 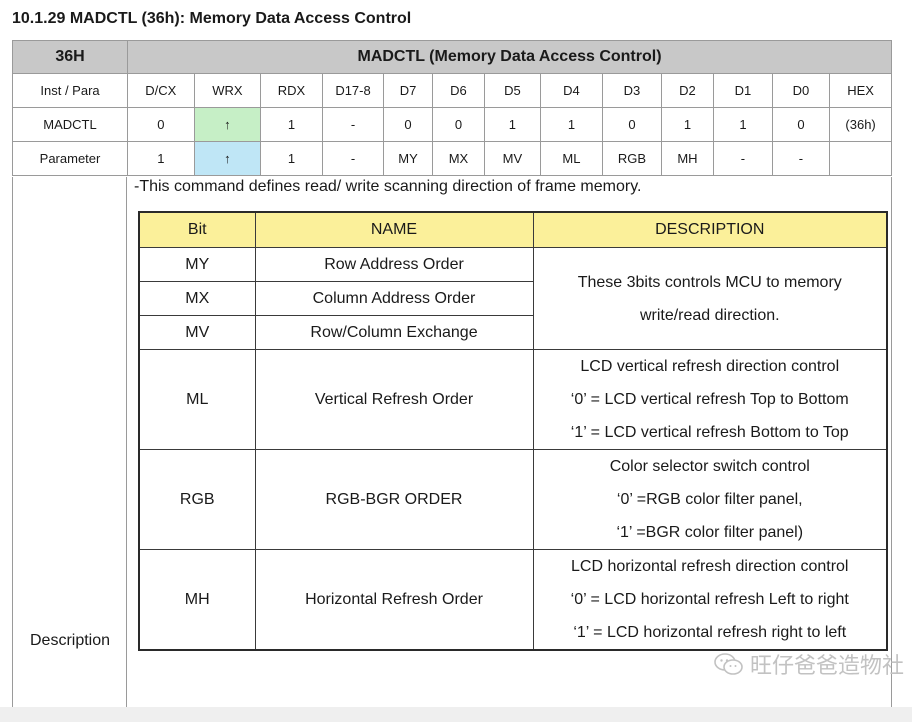 I want to click on table-cell, so click(x=860, y=158).